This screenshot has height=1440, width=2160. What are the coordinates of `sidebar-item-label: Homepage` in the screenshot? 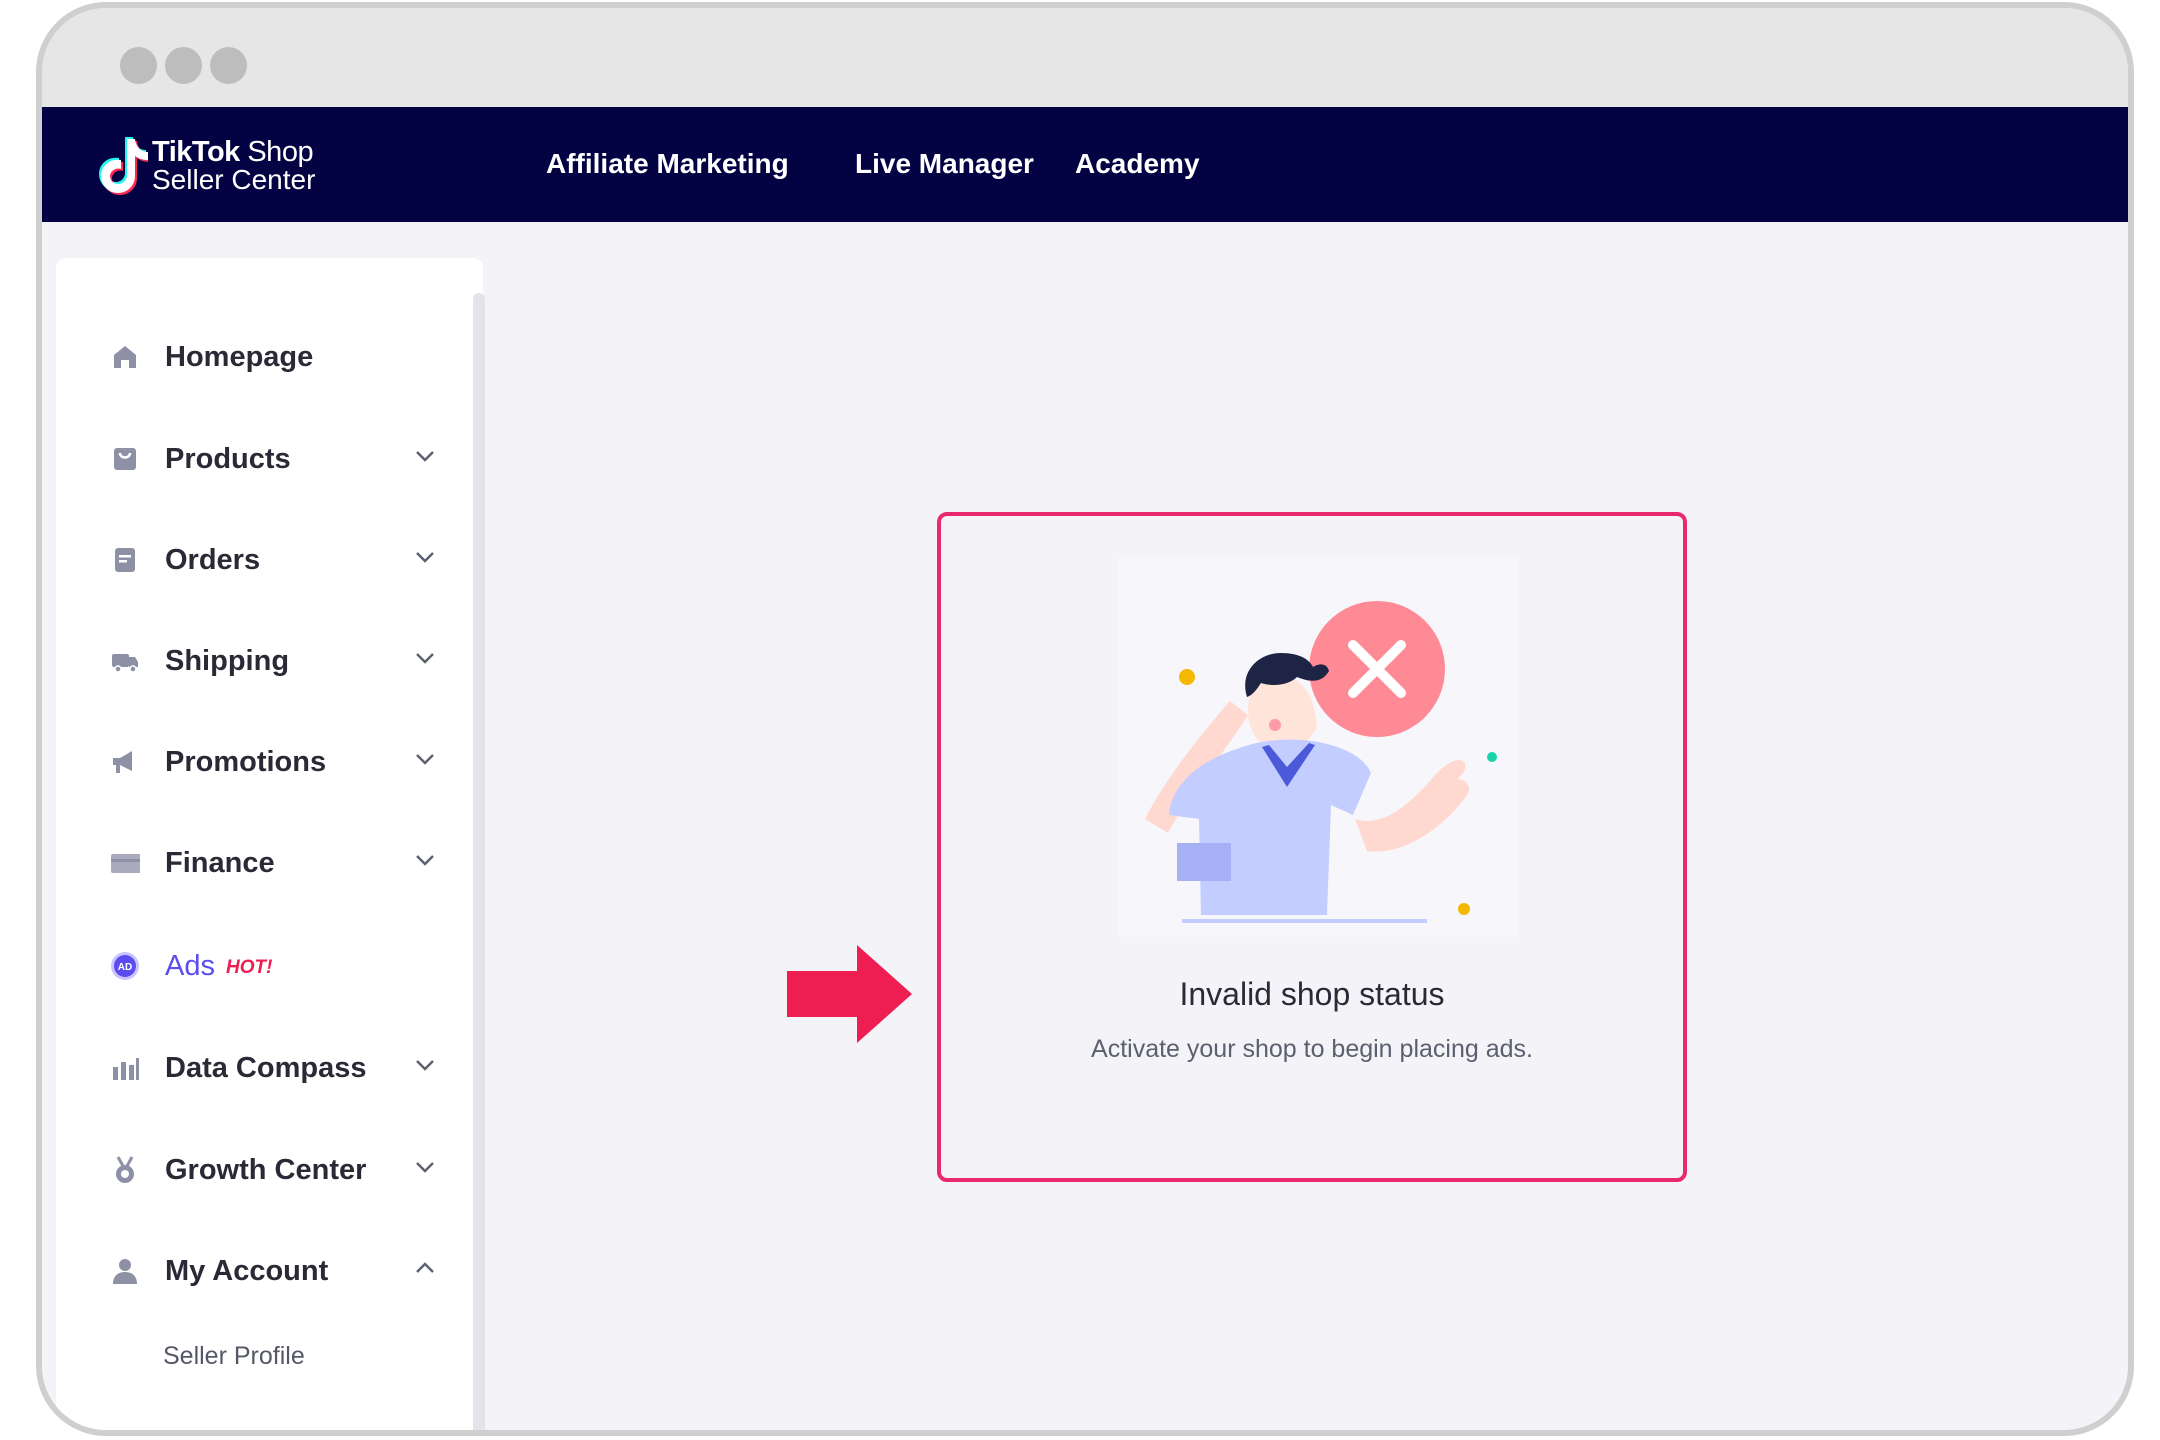 It's located at (239, 357).